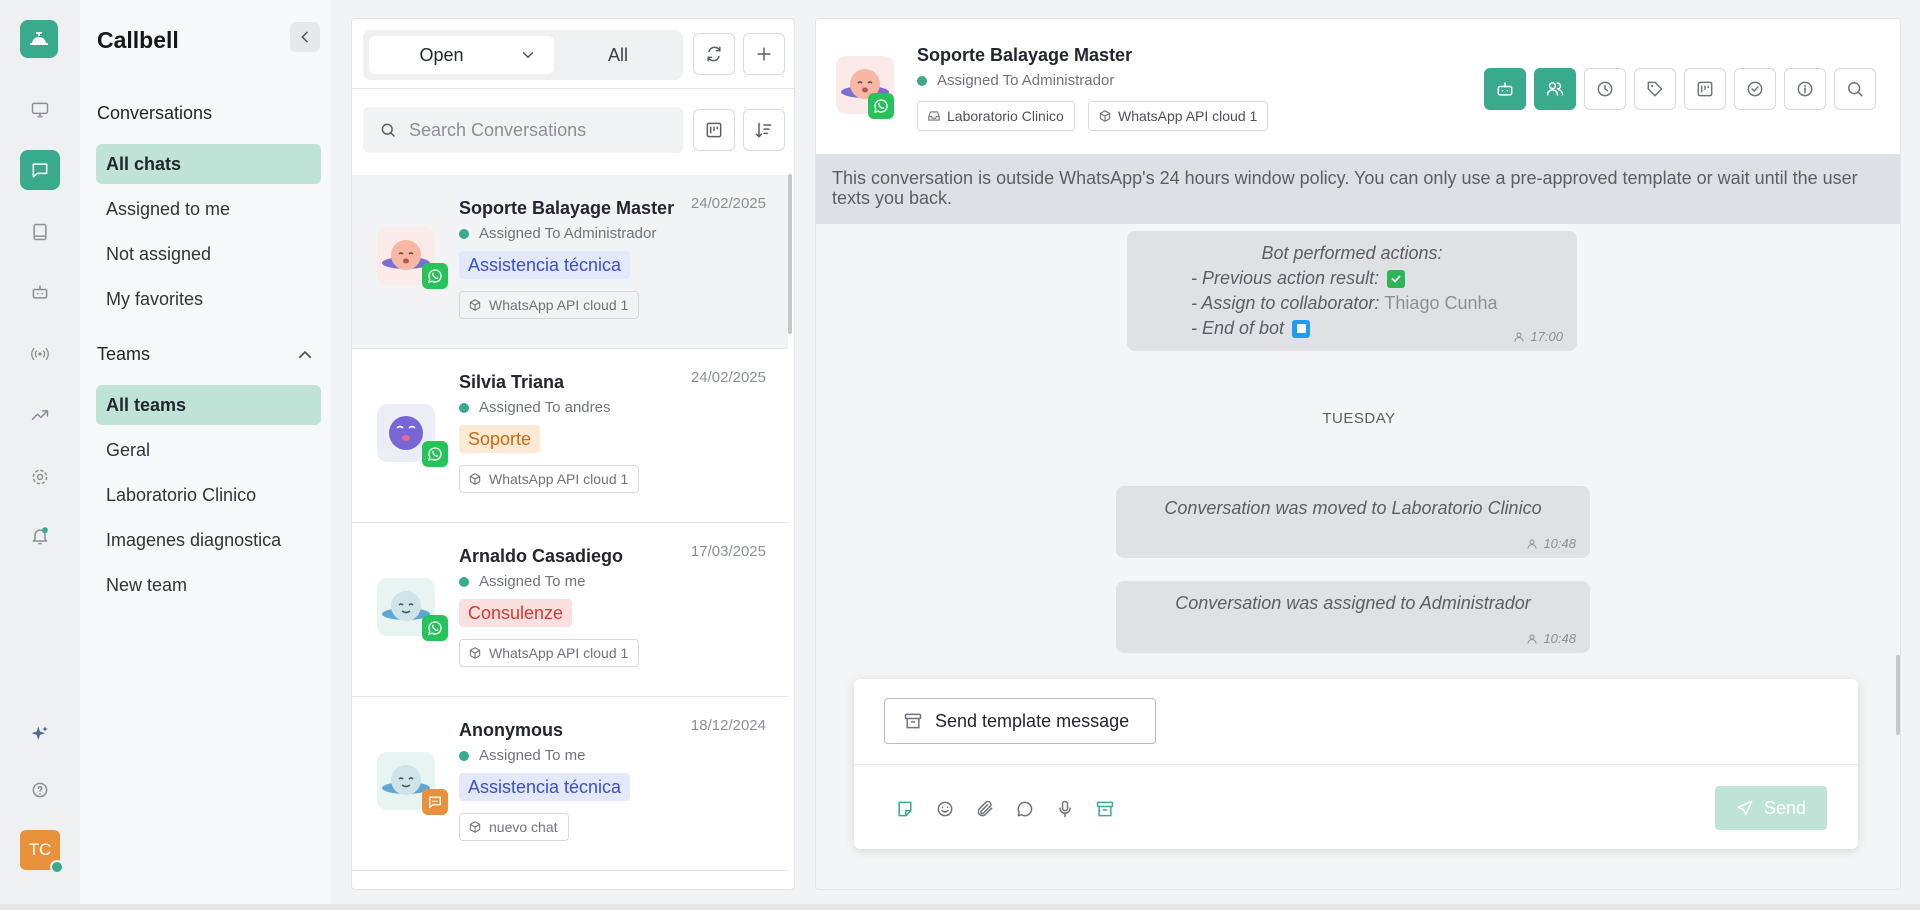 This screenshot has height=910, width=1920. I want to click on tag-icon, so click(1655, 89).